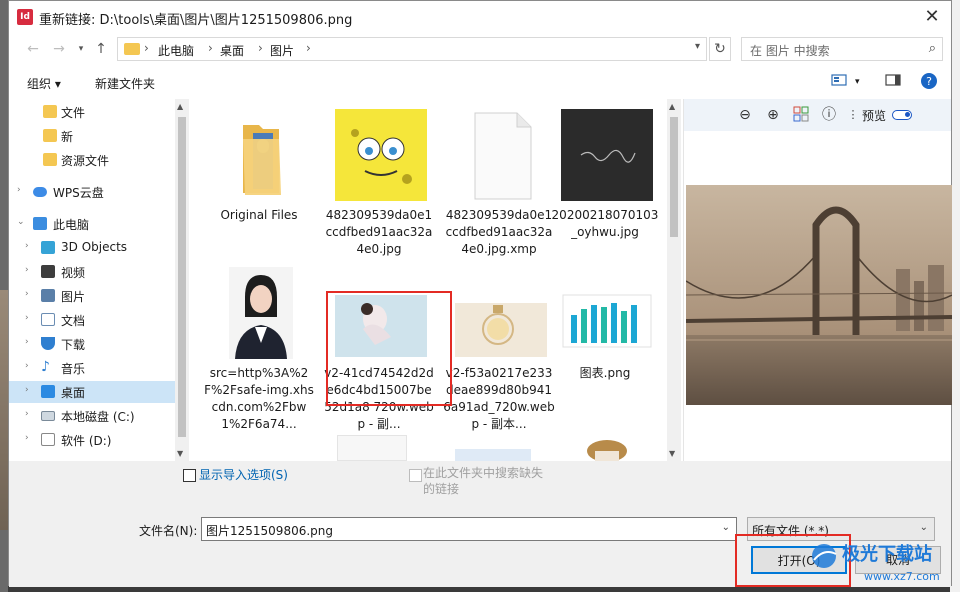 The width and height of the screenshot is (960, 592). Describe the element at coordinates (932, 48) in the screenshot. I see `search-icon: ⌕` at that location.